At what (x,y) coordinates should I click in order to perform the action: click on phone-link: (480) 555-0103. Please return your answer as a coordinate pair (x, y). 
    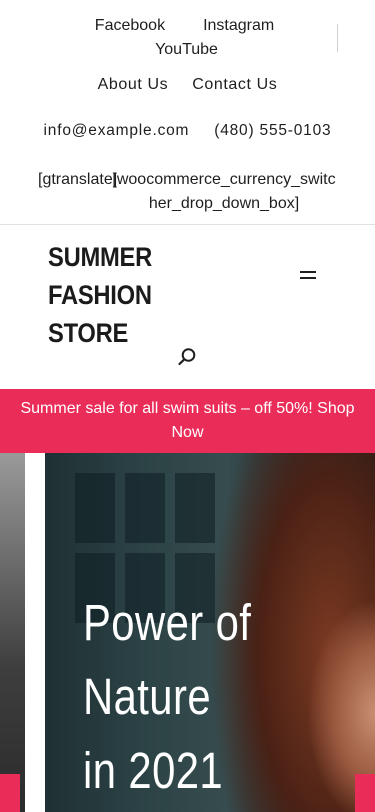
    Looking at the image, I should click on (272, 131).